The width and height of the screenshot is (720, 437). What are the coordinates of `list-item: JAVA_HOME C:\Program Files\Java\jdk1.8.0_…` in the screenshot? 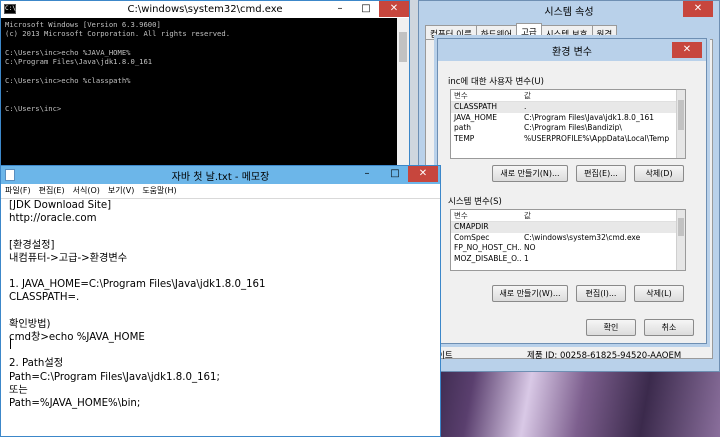 It's located at (568, 118).